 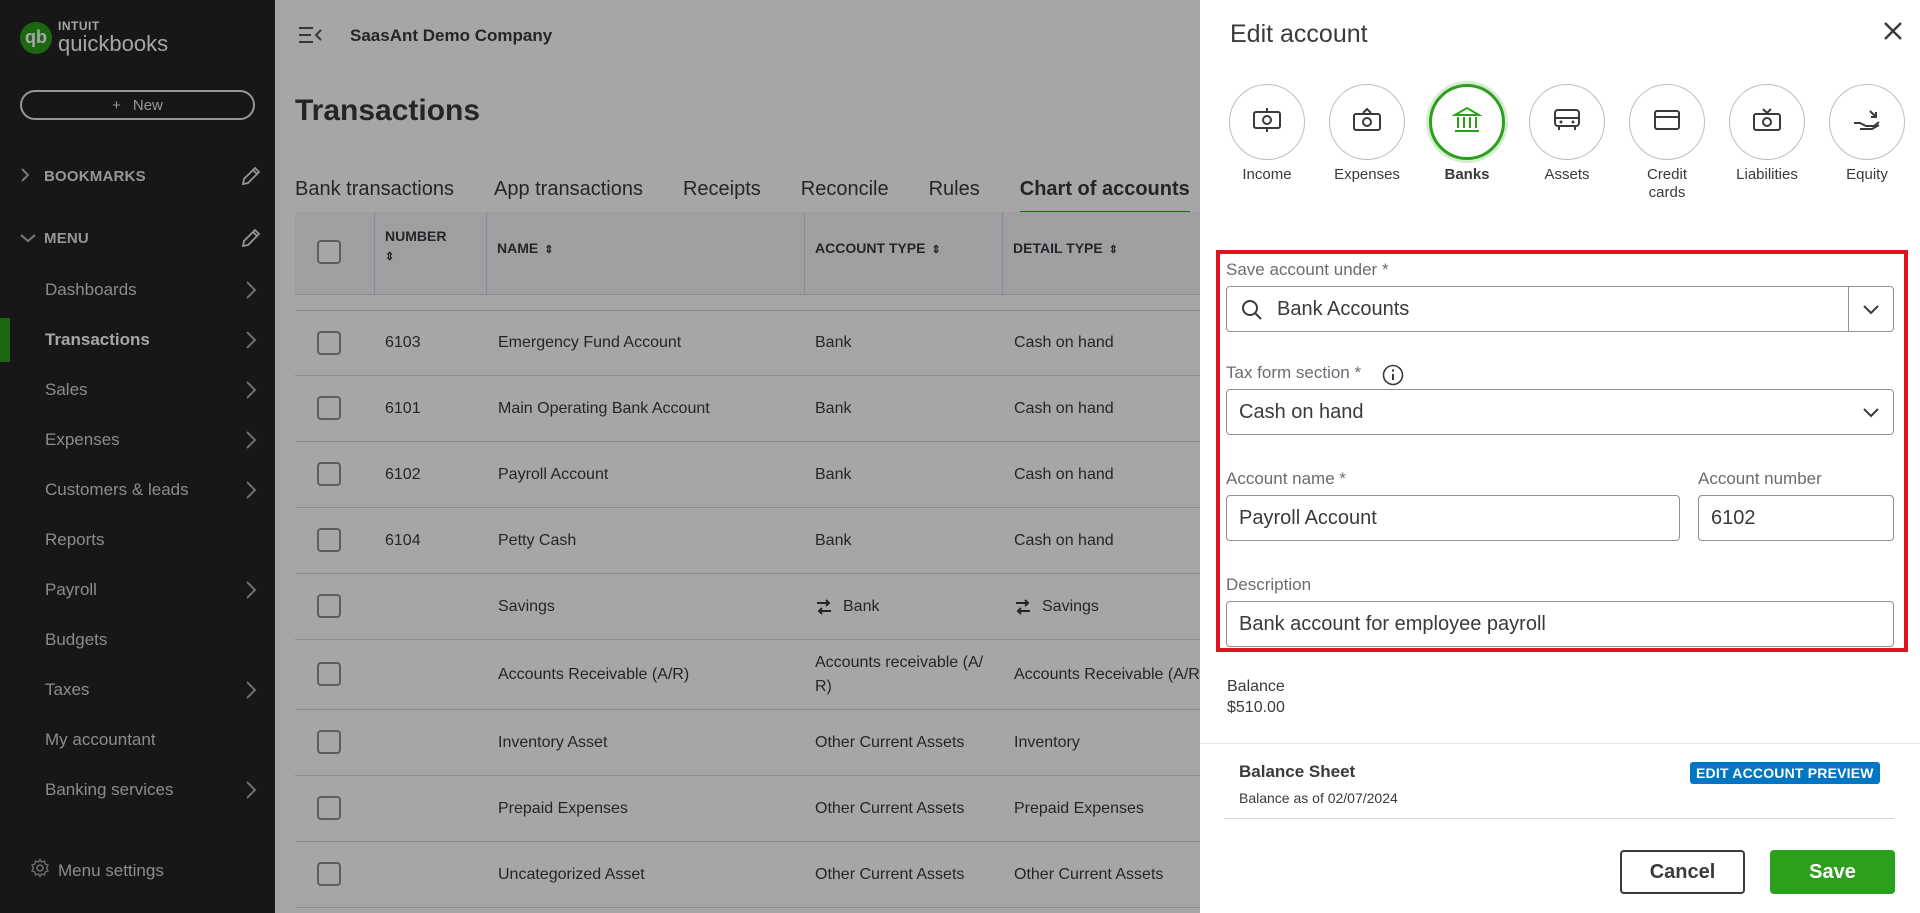 I want to click on search-icon, so click(x=1252, y=313).